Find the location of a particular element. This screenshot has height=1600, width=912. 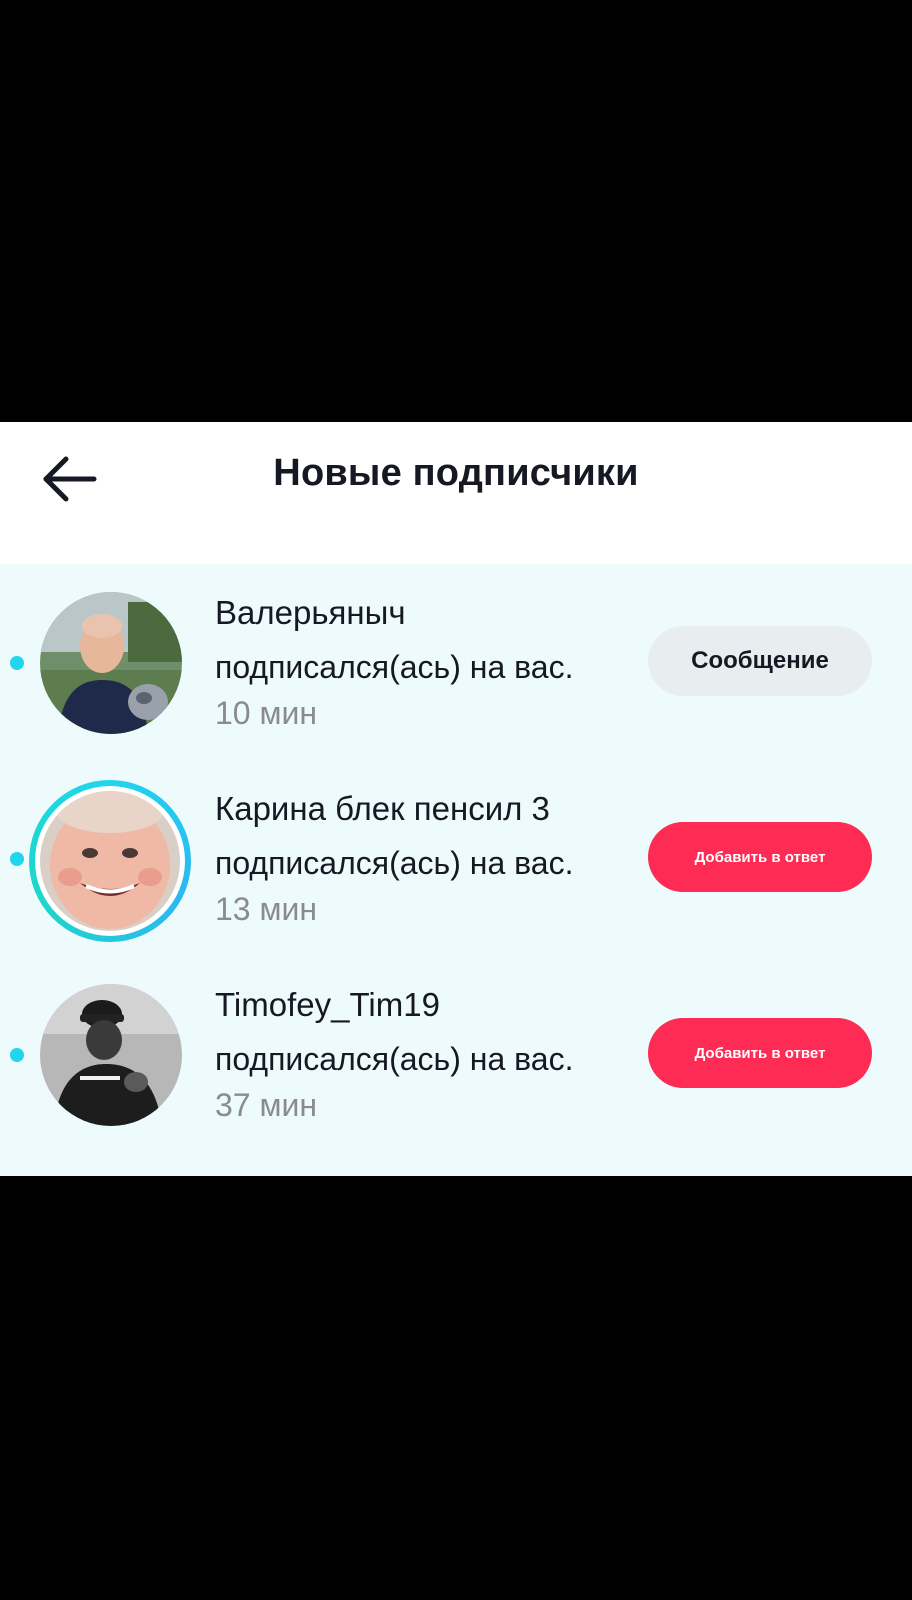

follower-description: подписался(ась) на вас. 37 мин is located at coordinates (395, 1082).